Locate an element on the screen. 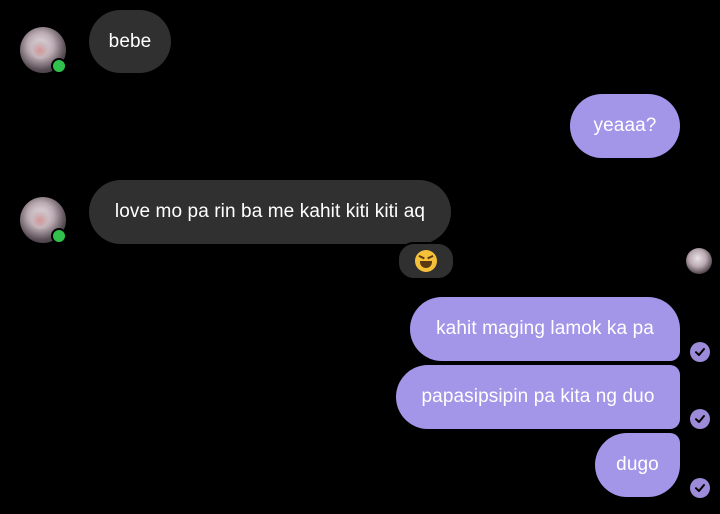 The image size is (720, 514). message-text: papasipsipin pa kita ng duo is located at coordinates (538, 396).